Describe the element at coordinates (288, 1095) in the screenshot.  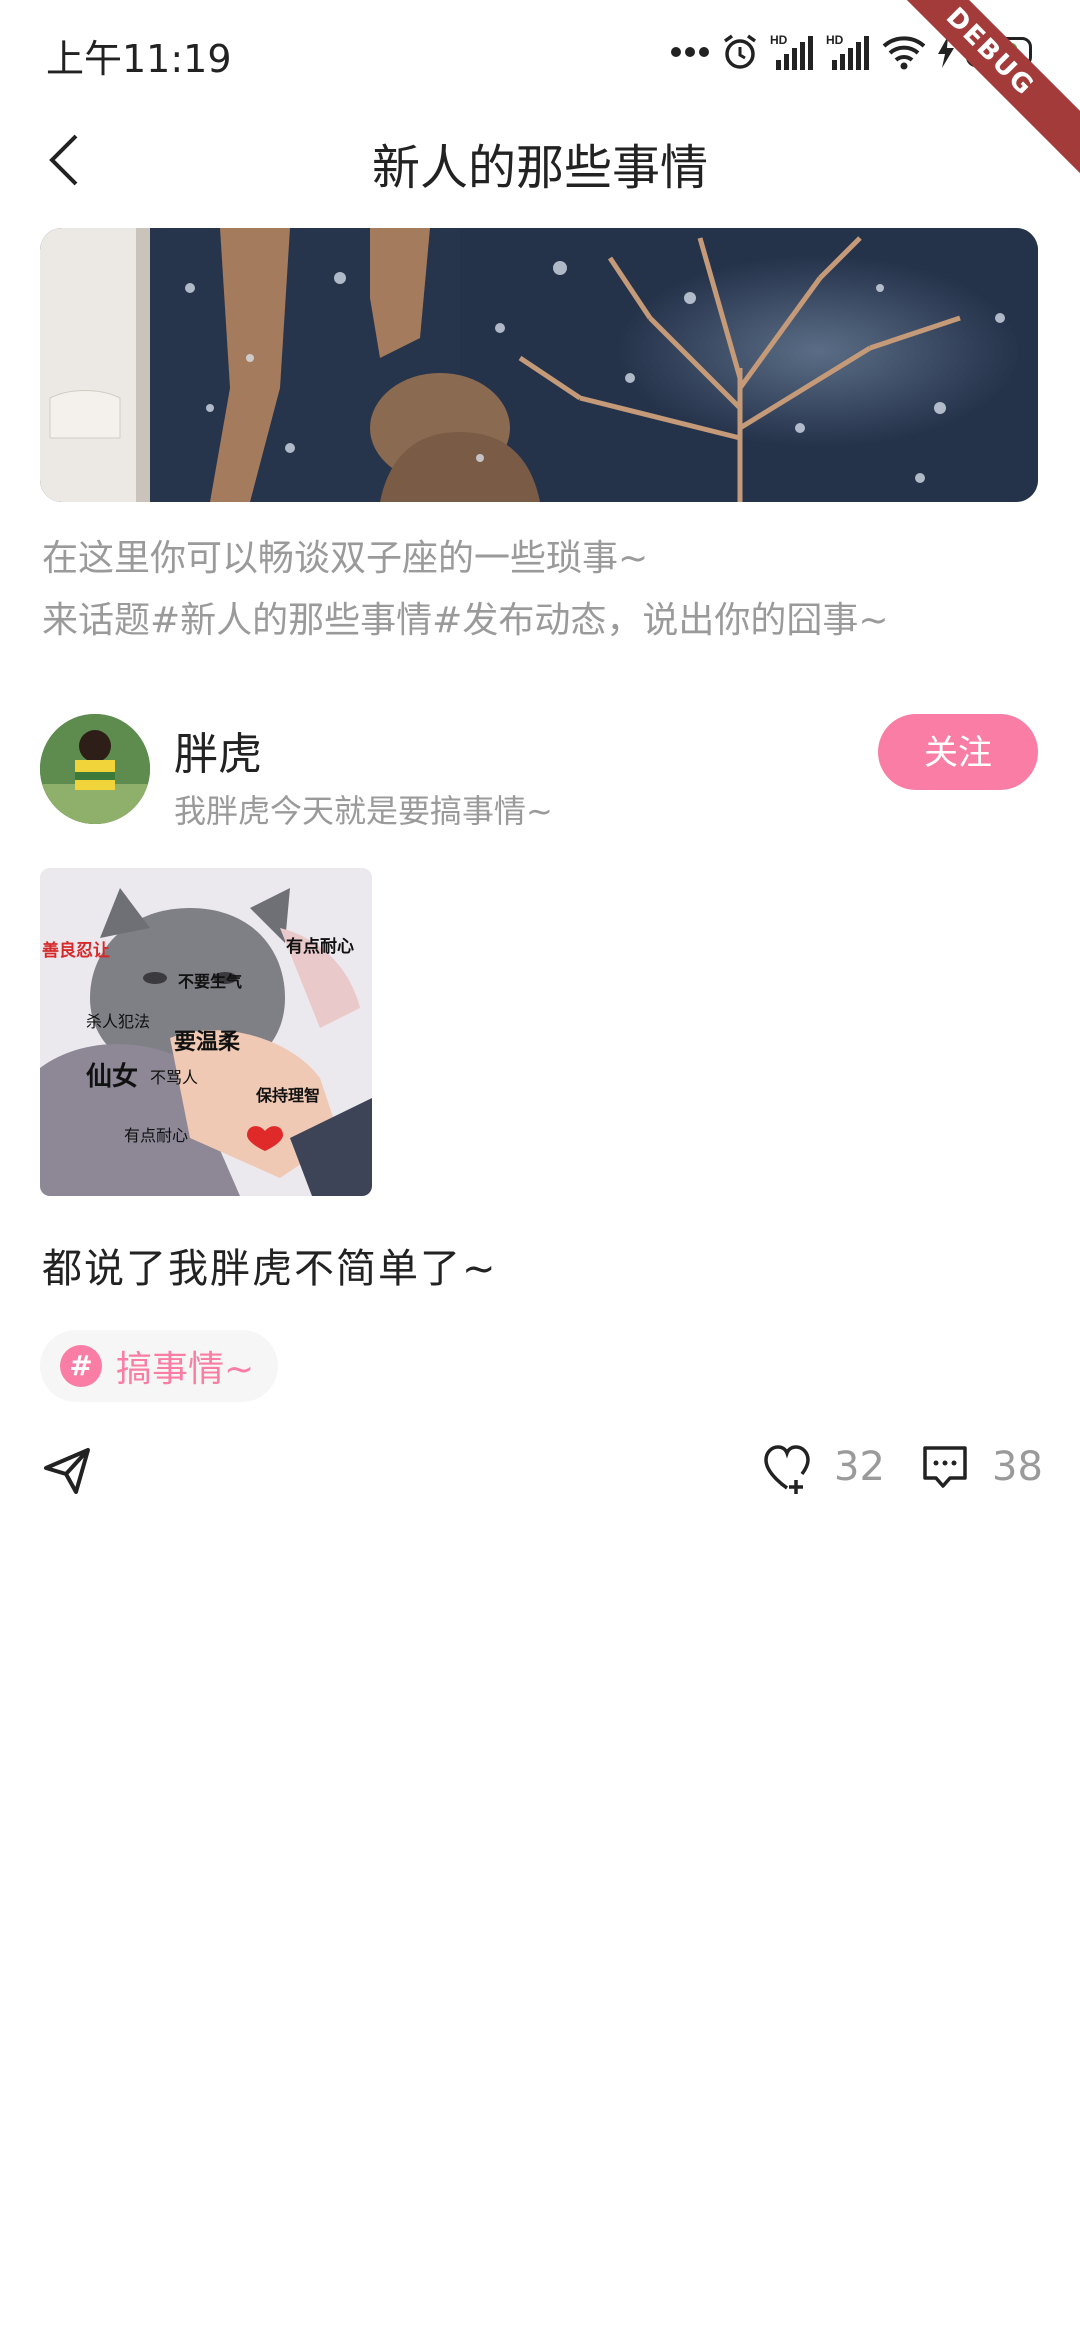
I see `image-caption: 保持理智` at that location.